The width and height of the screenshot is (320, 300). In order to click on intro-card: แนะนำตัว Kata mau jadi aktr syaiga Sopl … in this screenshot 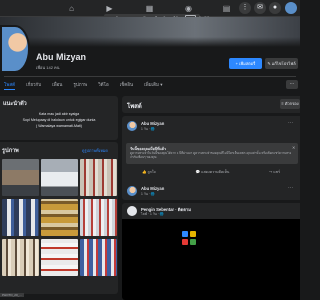, I will do `click(59, 118)`.